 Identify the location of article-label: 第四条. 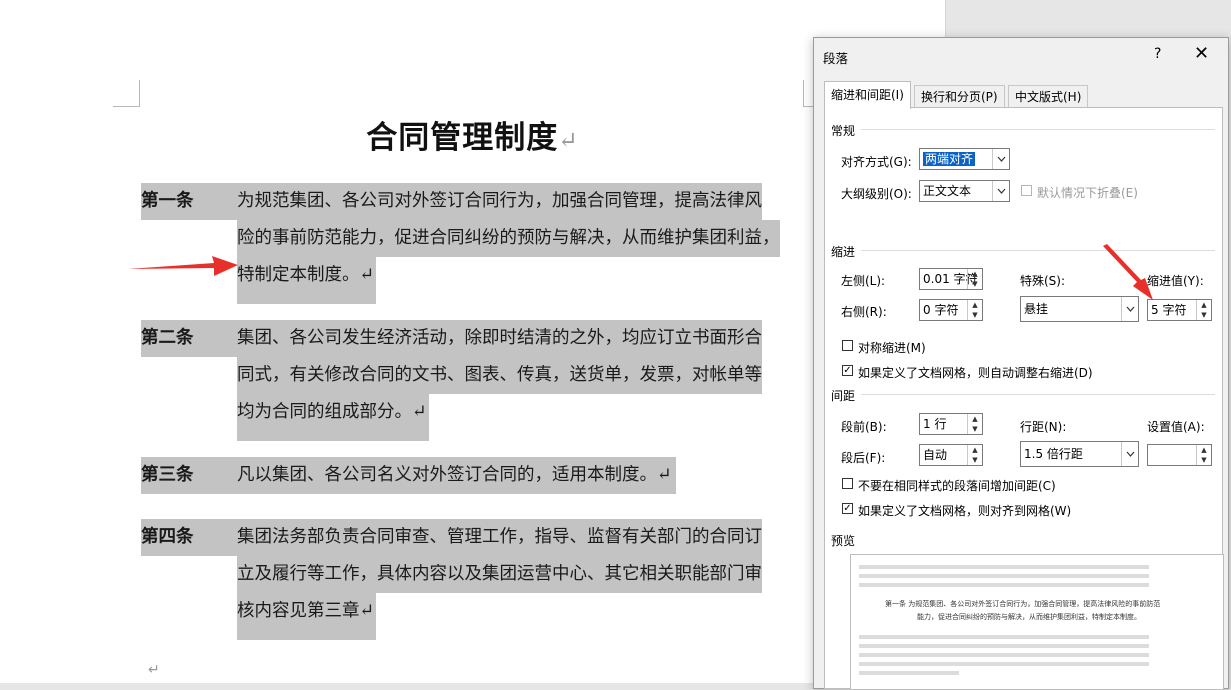
(189, 537).